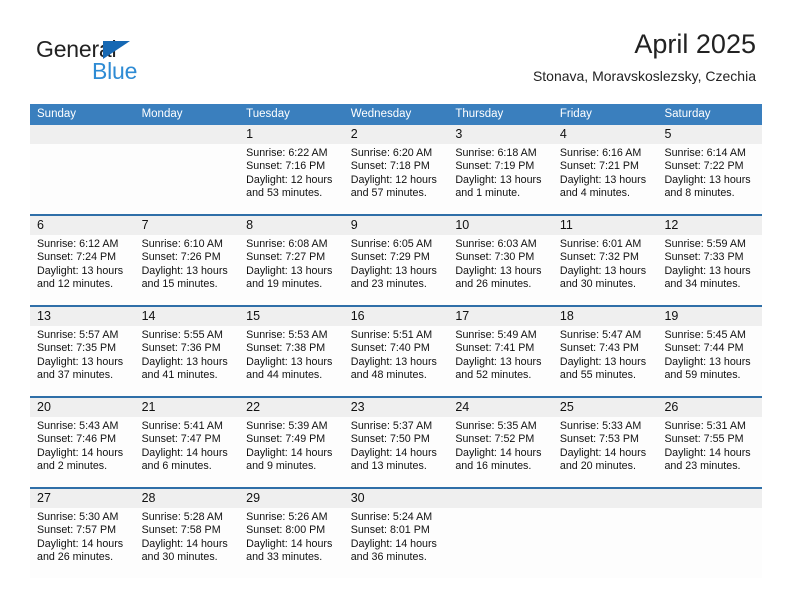  Describe the element at coordinates (605, 316) in the screenshot. I see `day-number-18: 18` at that location.